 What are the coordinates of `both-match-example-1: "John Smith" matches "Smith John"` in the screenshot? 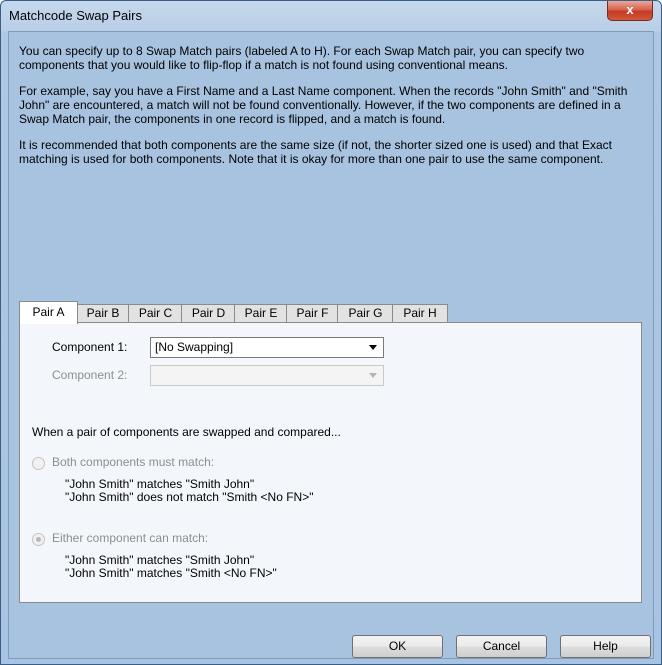 It's located at (160, 484).